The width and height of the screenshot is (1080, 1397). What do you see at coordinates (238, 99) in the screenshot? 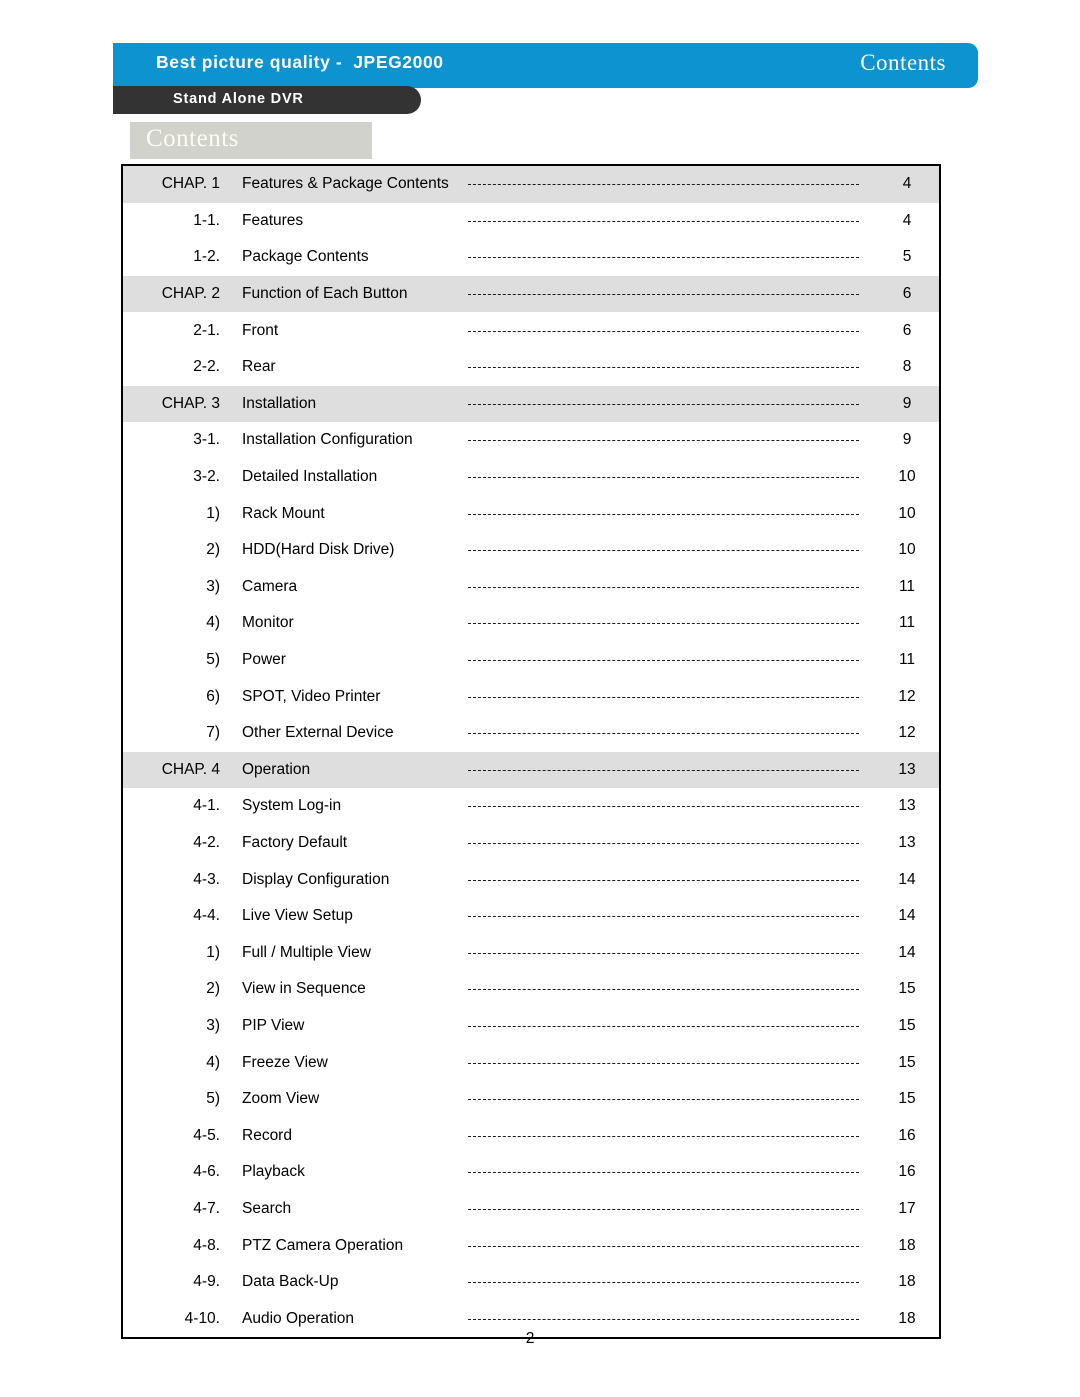
I see `subheader-product-name: Stand Alone DVR` at bounding box center [238, 99].